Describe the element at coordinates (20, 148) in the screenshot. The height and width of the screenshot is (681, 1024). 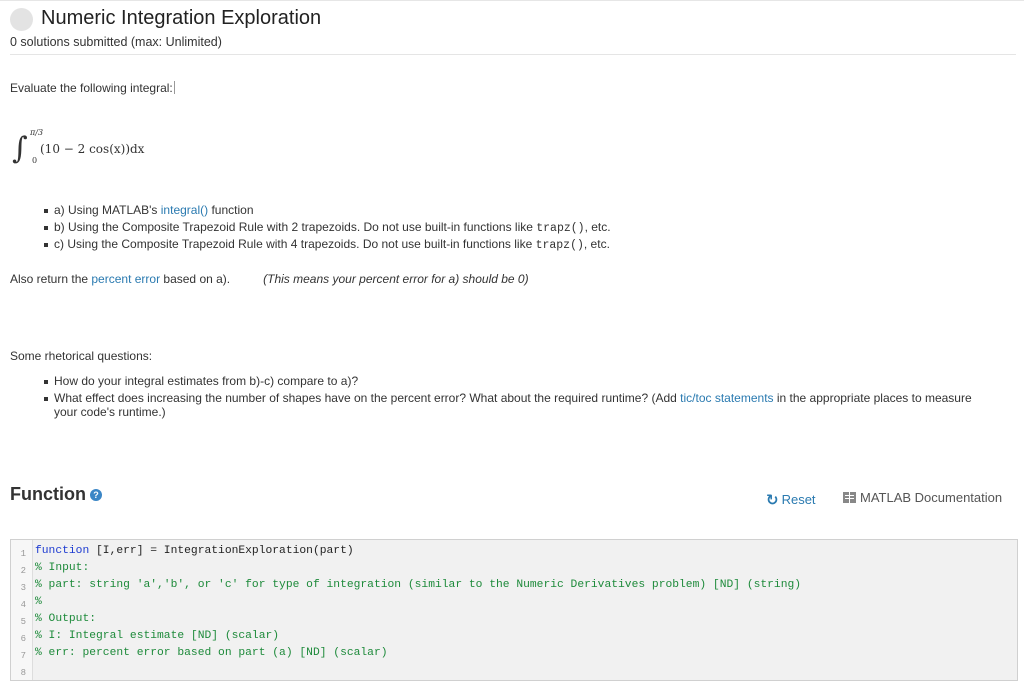
I see `integral-sign: ∫` at that location.